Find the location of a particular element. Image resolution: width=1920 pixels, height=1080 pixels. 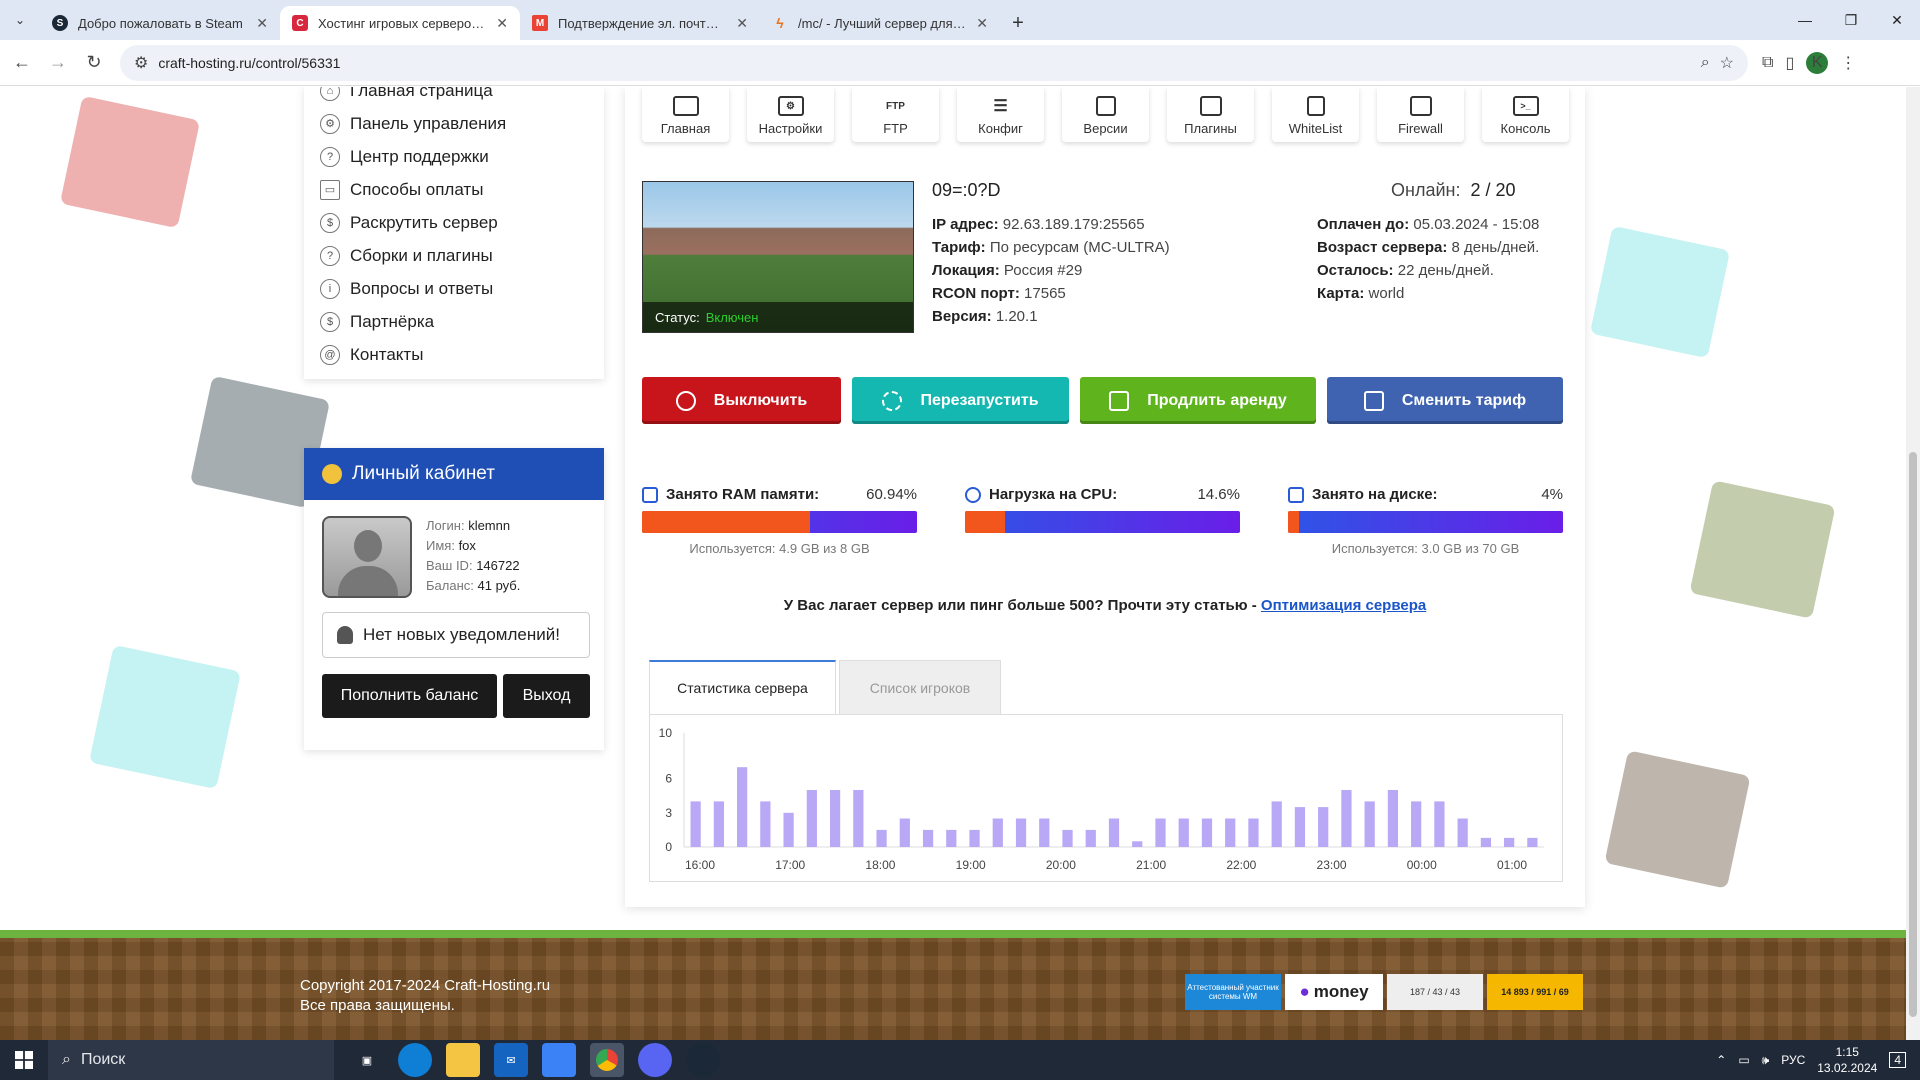

plan-label: Тариф: is located at coordinates (959, 247).